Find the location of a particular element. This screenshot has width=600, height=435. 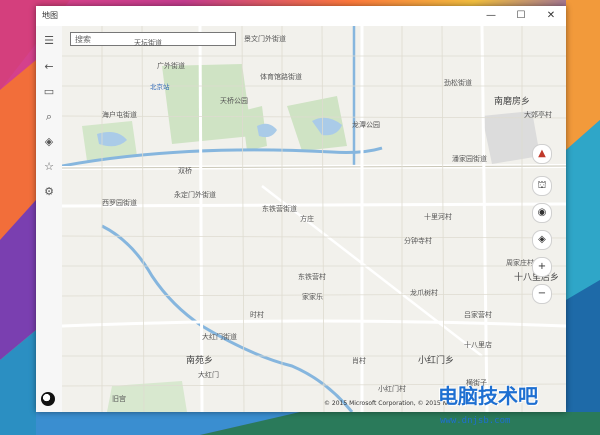

streetside-button: ⛫ is located at coordinates (542, 186).